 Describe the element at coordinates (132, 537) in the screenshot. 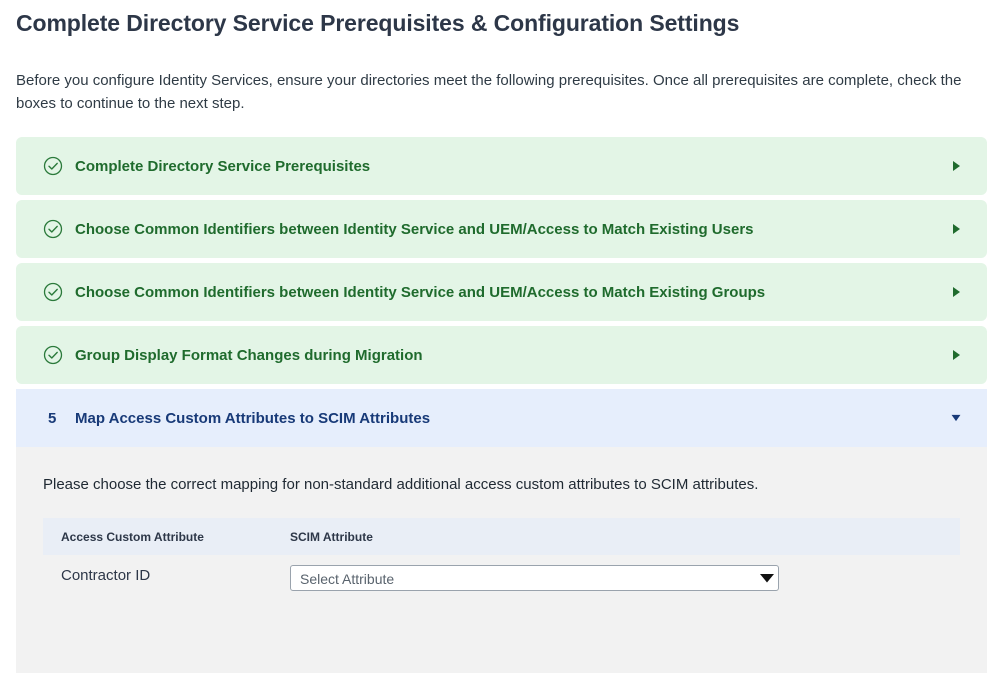

I see `column-header-access-attribute: Access Custom Attribute` at that location.